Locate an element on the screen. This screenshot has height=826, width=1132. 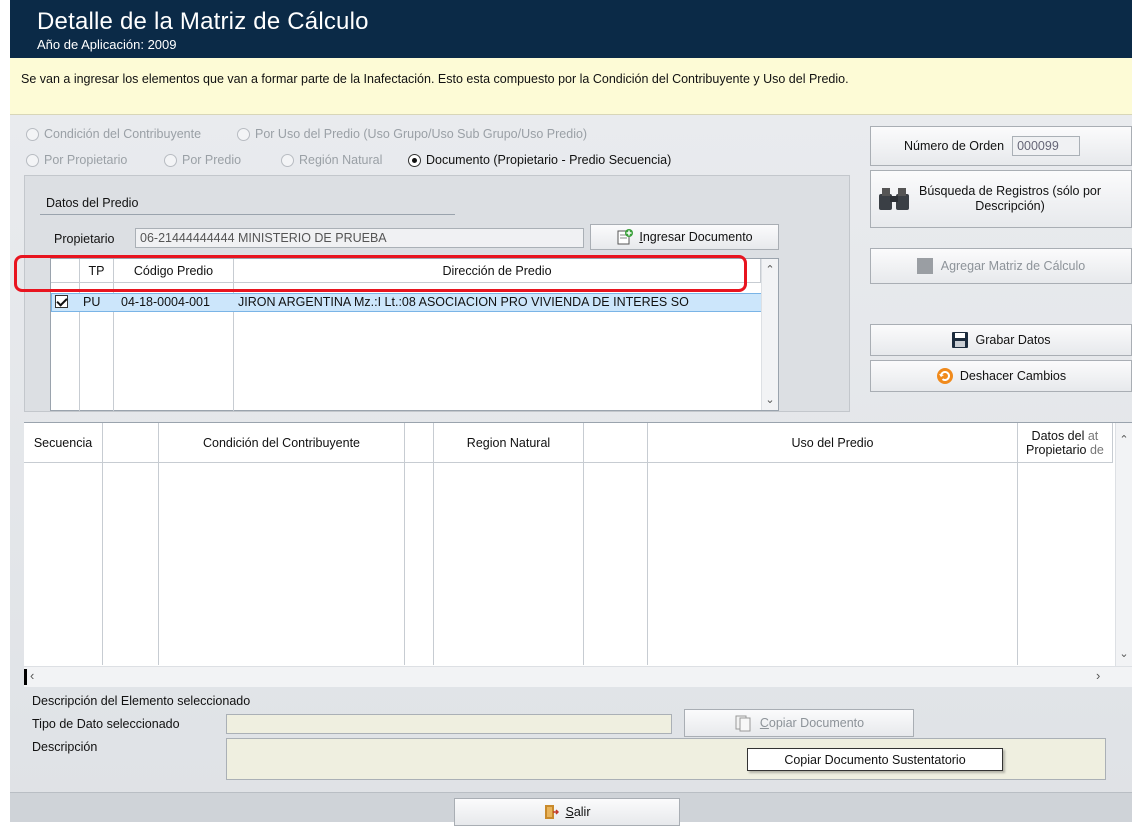
scroll-left-icon: ‹ is located at coordinates (32, 675).